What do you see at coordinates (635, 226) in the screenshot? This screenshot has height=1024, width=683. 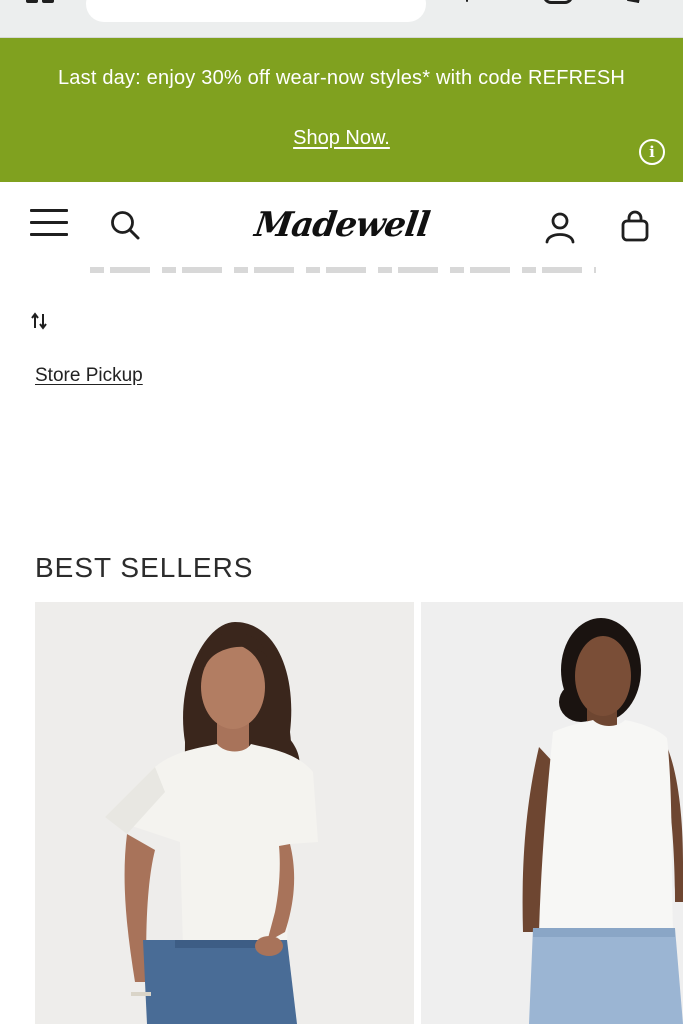 I see `bag-icon` at bounding box center [635, 226].